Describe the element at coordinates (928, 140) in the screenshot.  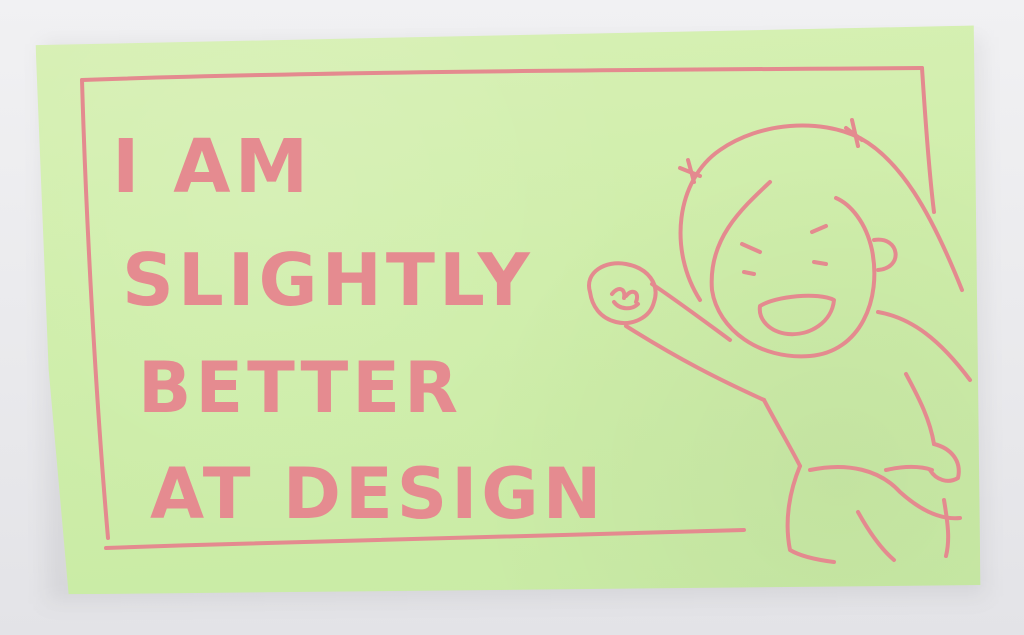
I see `frame-right-line` at that location.